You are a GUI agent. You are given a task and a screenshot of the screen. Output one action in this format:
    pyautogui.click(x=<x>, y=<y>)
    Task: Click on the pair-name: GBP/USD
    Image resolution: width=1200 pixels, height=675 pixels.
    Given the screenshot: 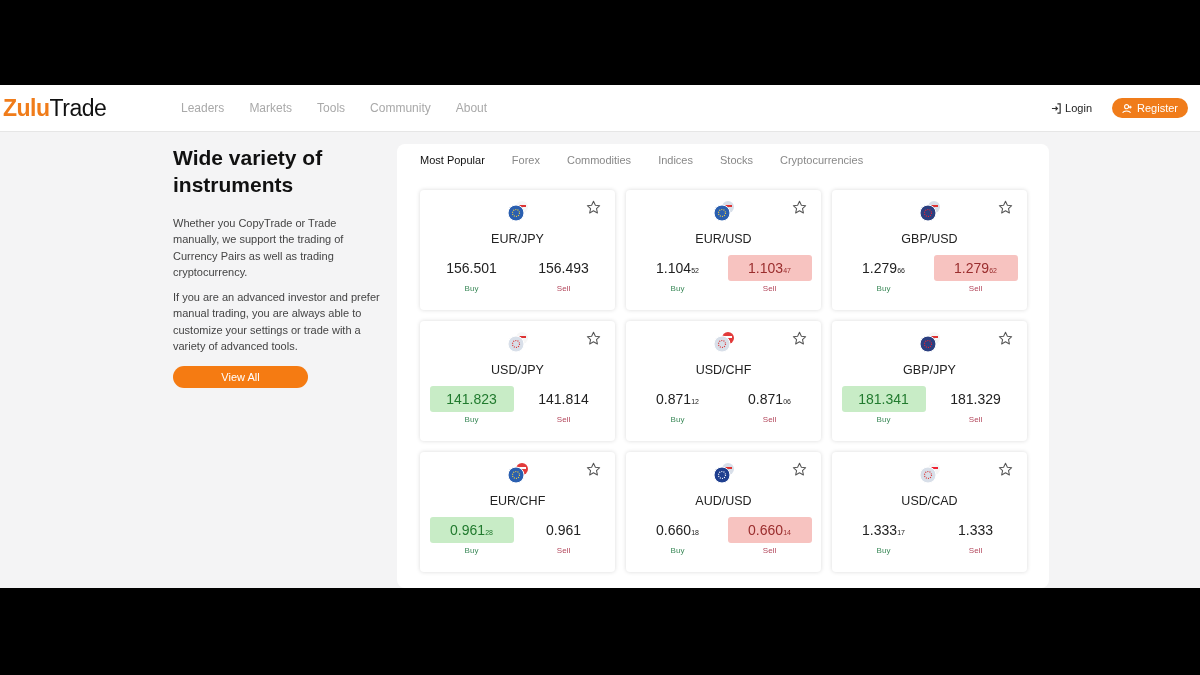 What is the action you would take?
    pyautogui.click(x=929, y=239)
    